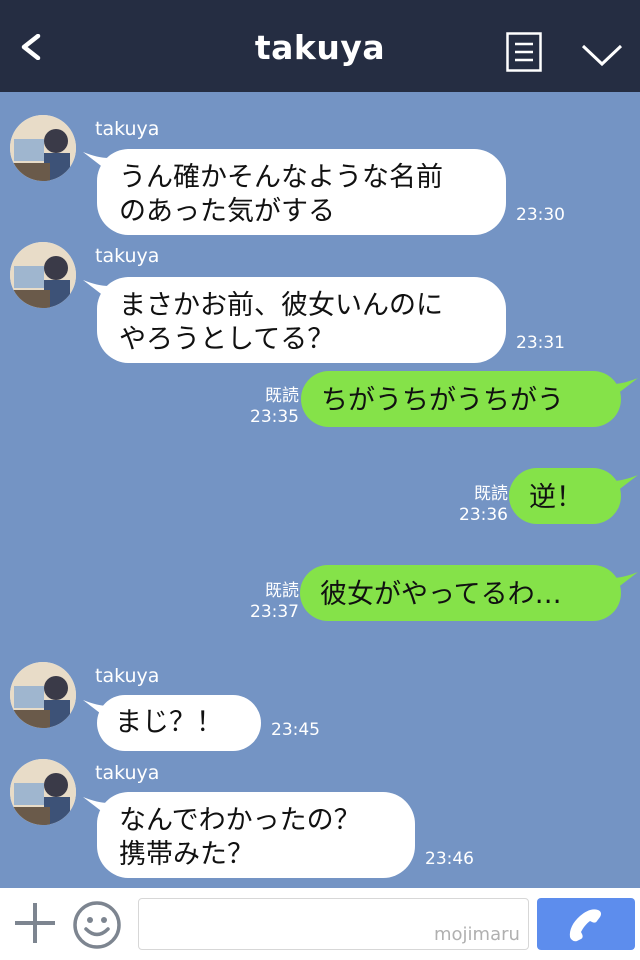  Describe the element at coordinates (565, 496) in the screenshot. I see `outgoing-message-bubble: 逆！` at that location.